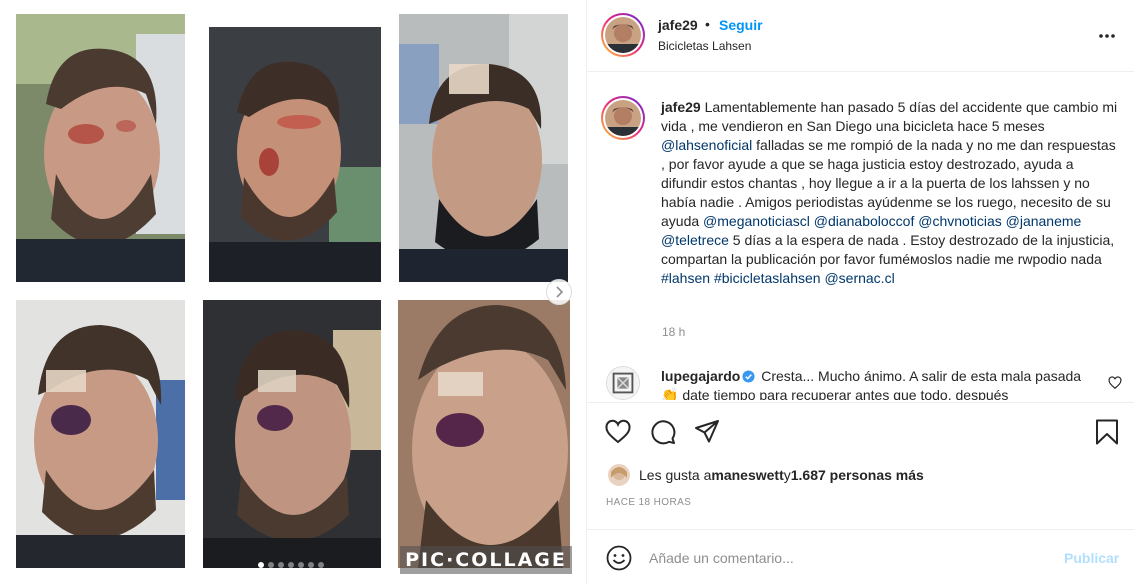  Describe the element at coordinates (1115, 383) in the screenshot. I see `comment-heart-icon` at that location.